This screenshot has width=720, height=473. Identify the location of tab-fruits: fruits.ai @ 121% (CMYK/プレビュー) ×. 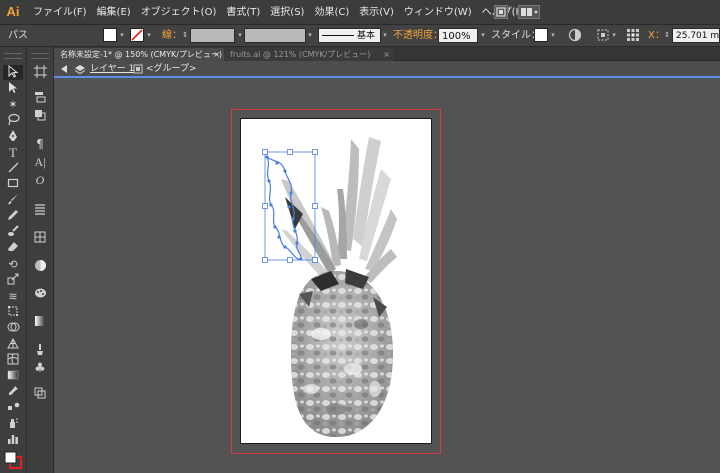
(309, 54).